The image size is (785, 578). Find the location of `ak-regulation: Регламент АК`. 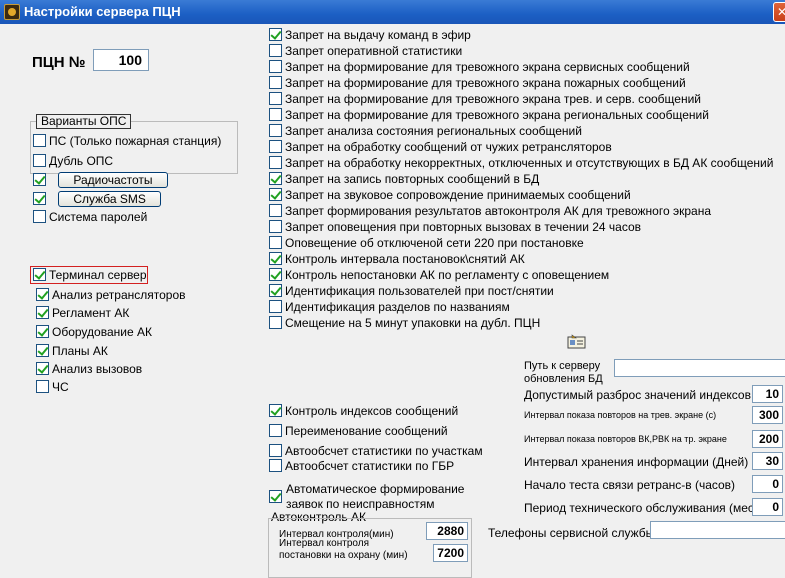

ak-regulation: Регламент АК is located at coordinates (82, 313).